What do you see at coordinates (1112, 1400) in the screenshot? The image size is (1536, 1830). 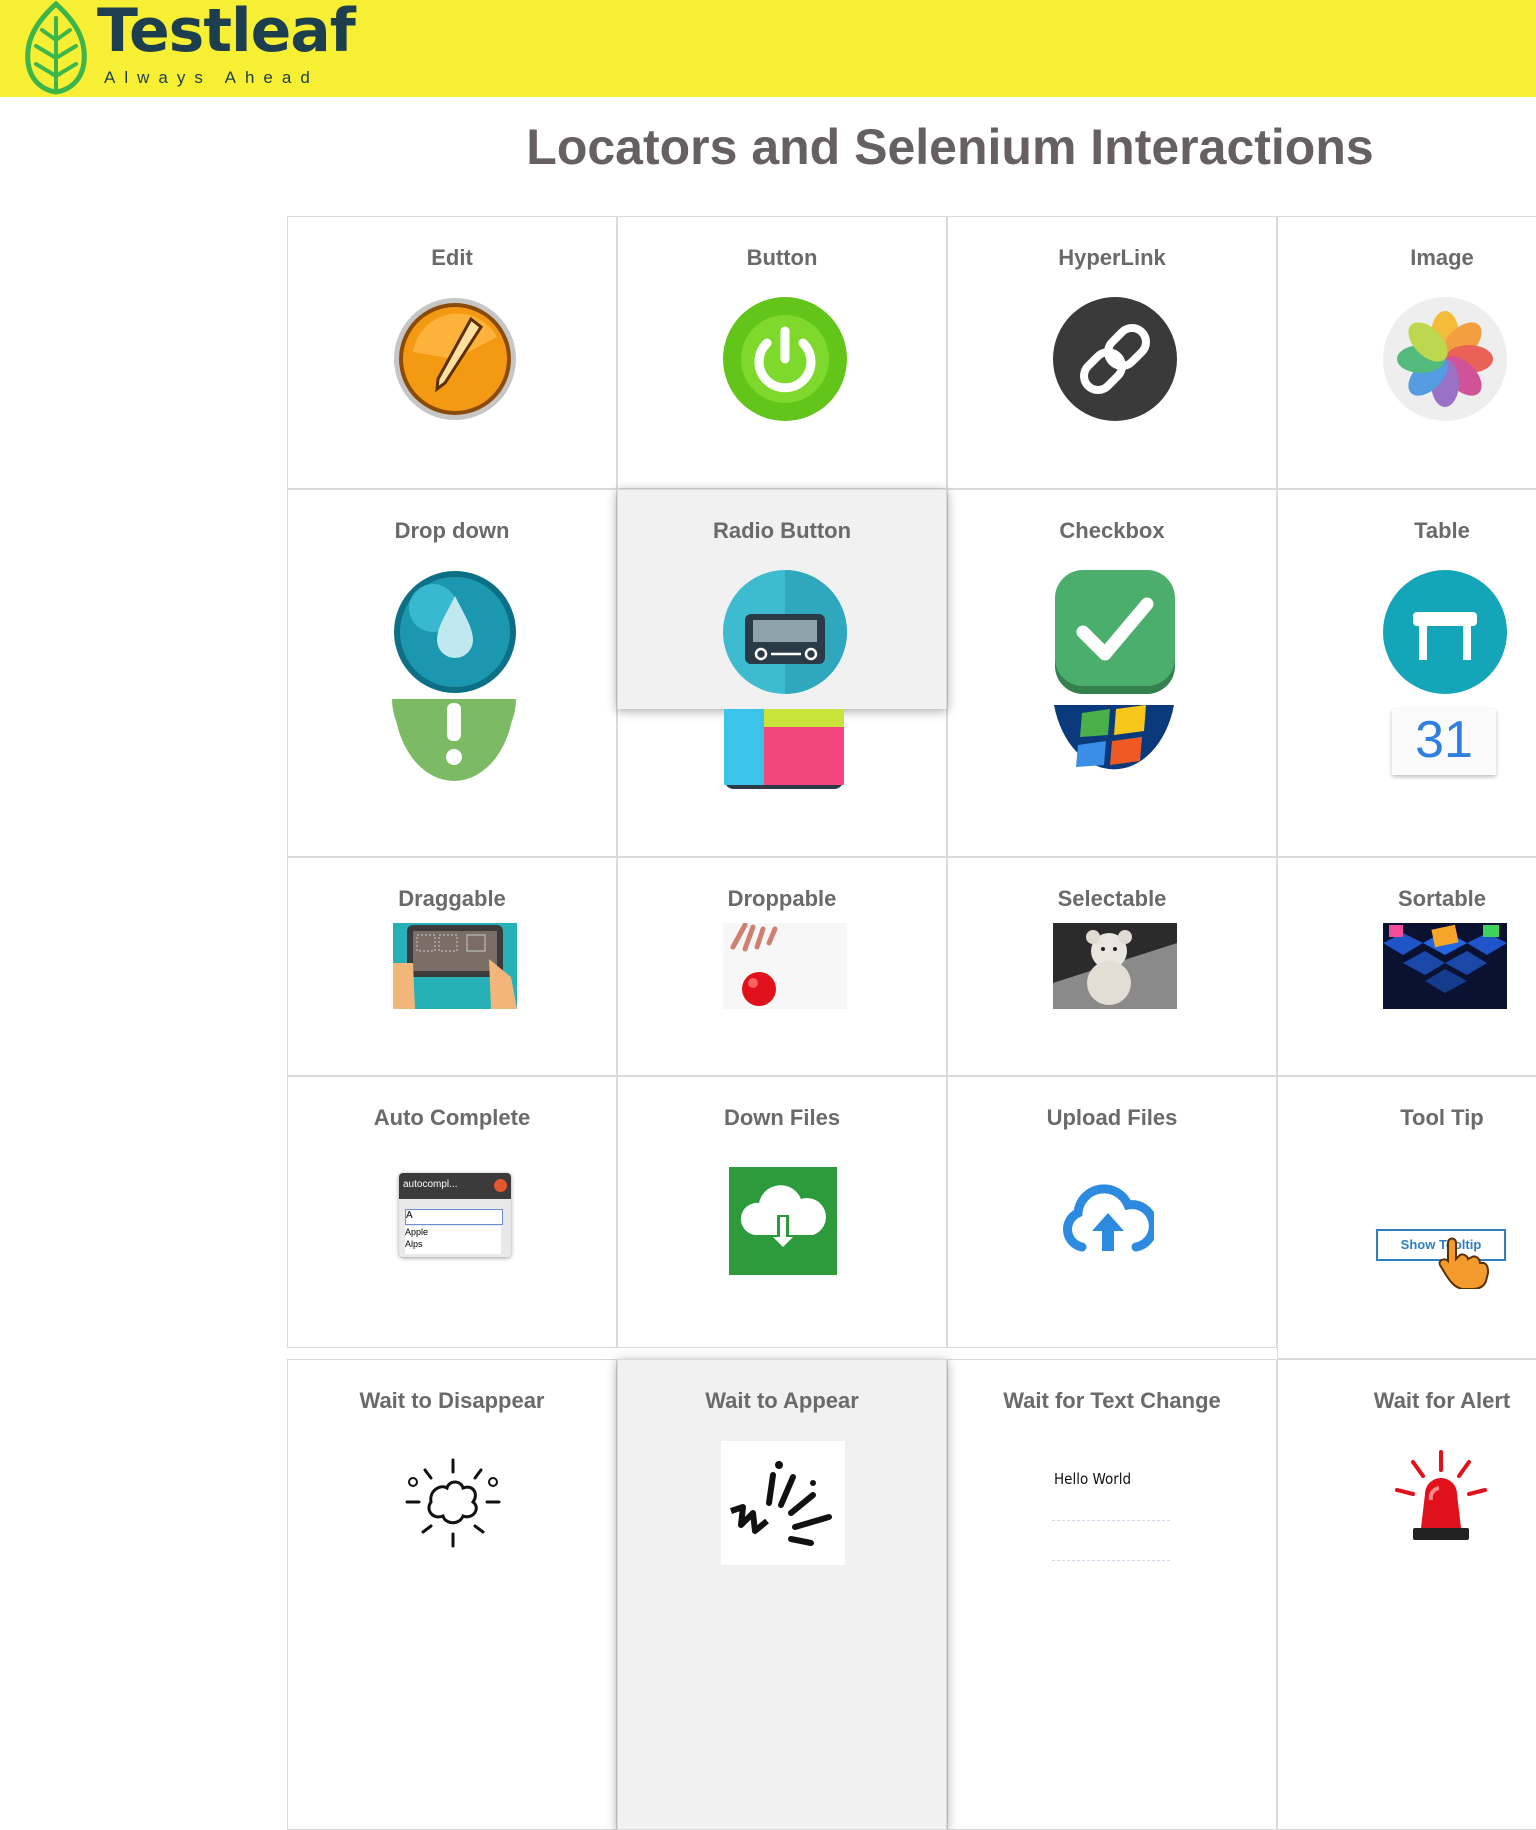 I see `tile-label: Wait for Text Change` at bounding box center [1112, 1400].